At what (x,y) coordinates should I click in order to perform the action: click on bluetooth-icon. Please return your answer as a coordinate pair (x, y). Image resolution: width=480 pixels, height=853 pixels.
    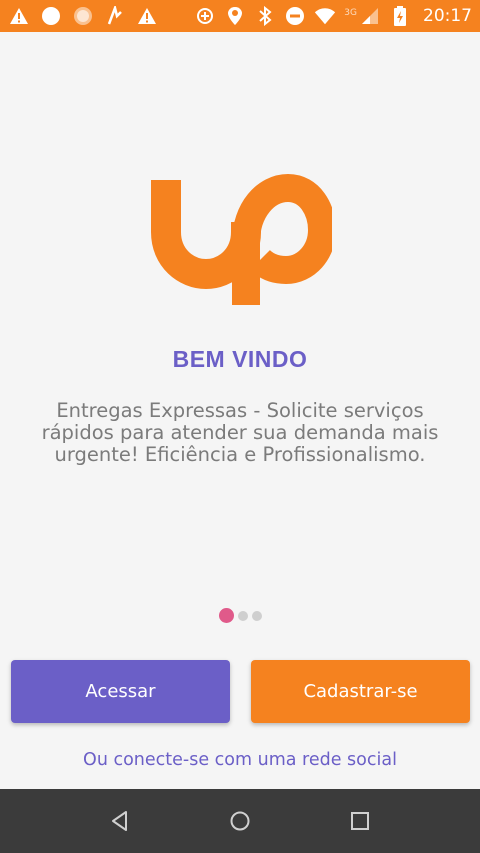
    Looking at the image, I should click on (265, 16).